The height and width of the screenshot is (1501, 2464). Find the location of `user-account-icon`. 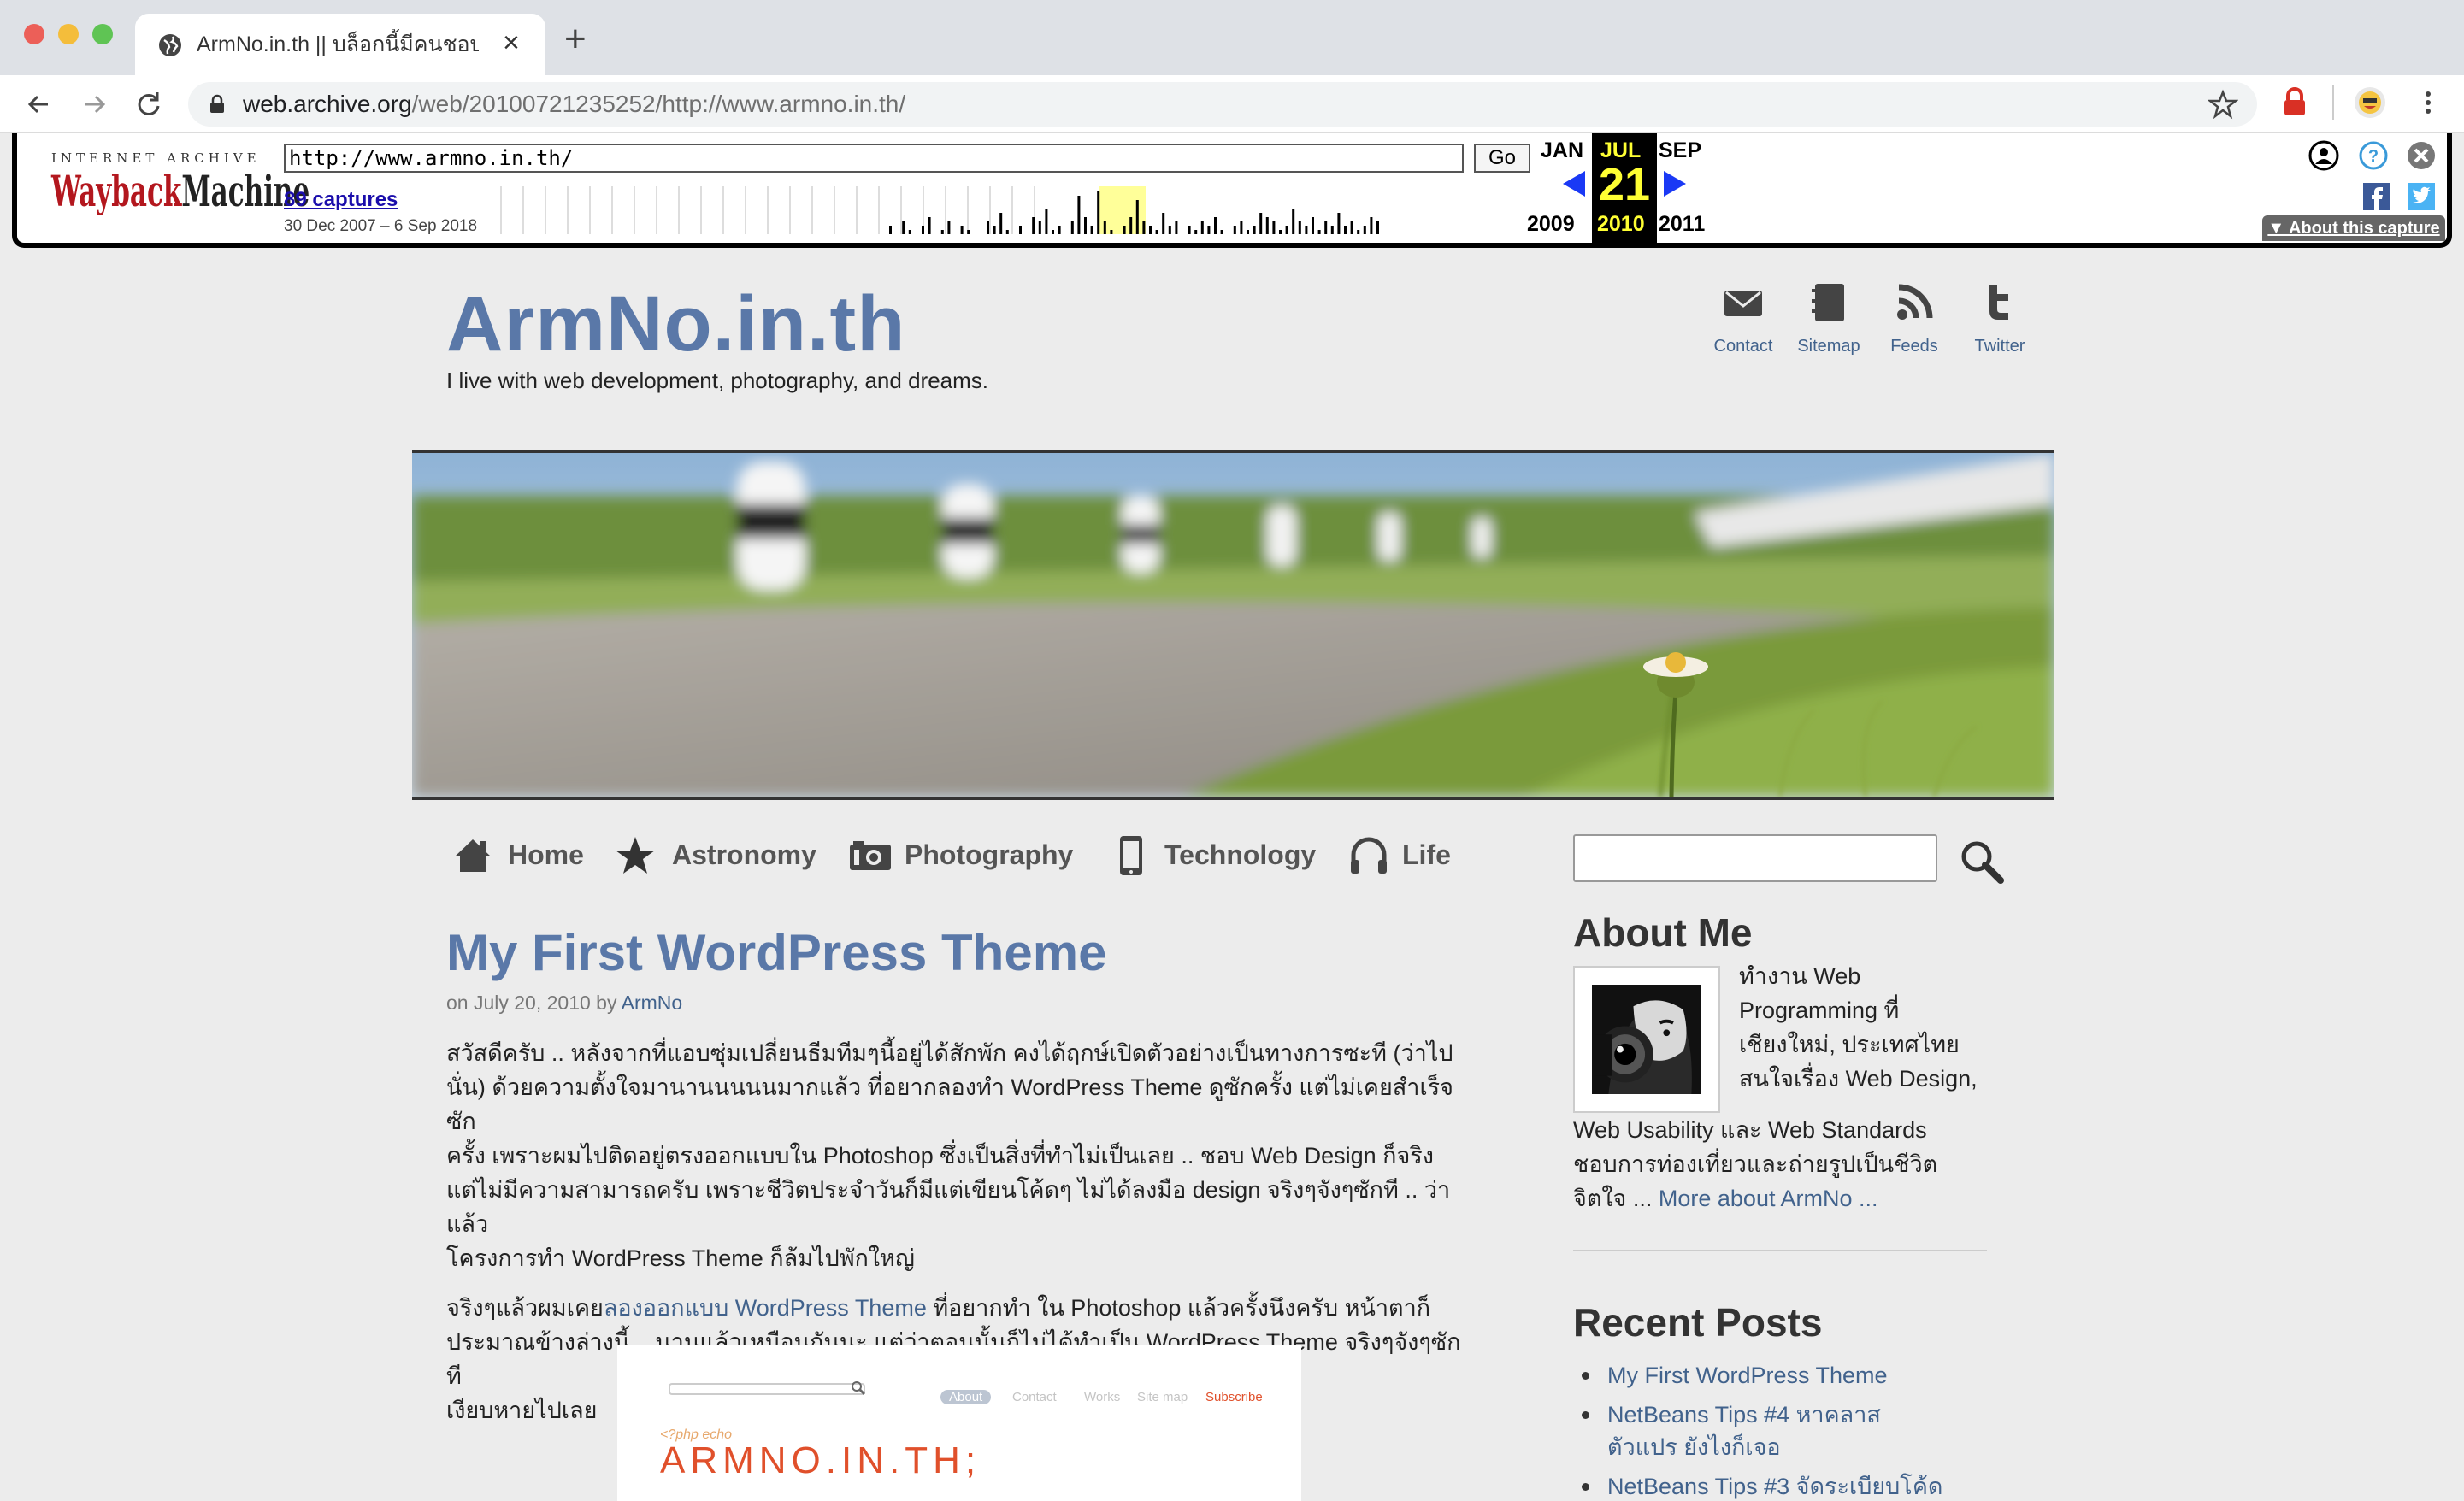

user-account-icon is located at coordinates (2323, 156).